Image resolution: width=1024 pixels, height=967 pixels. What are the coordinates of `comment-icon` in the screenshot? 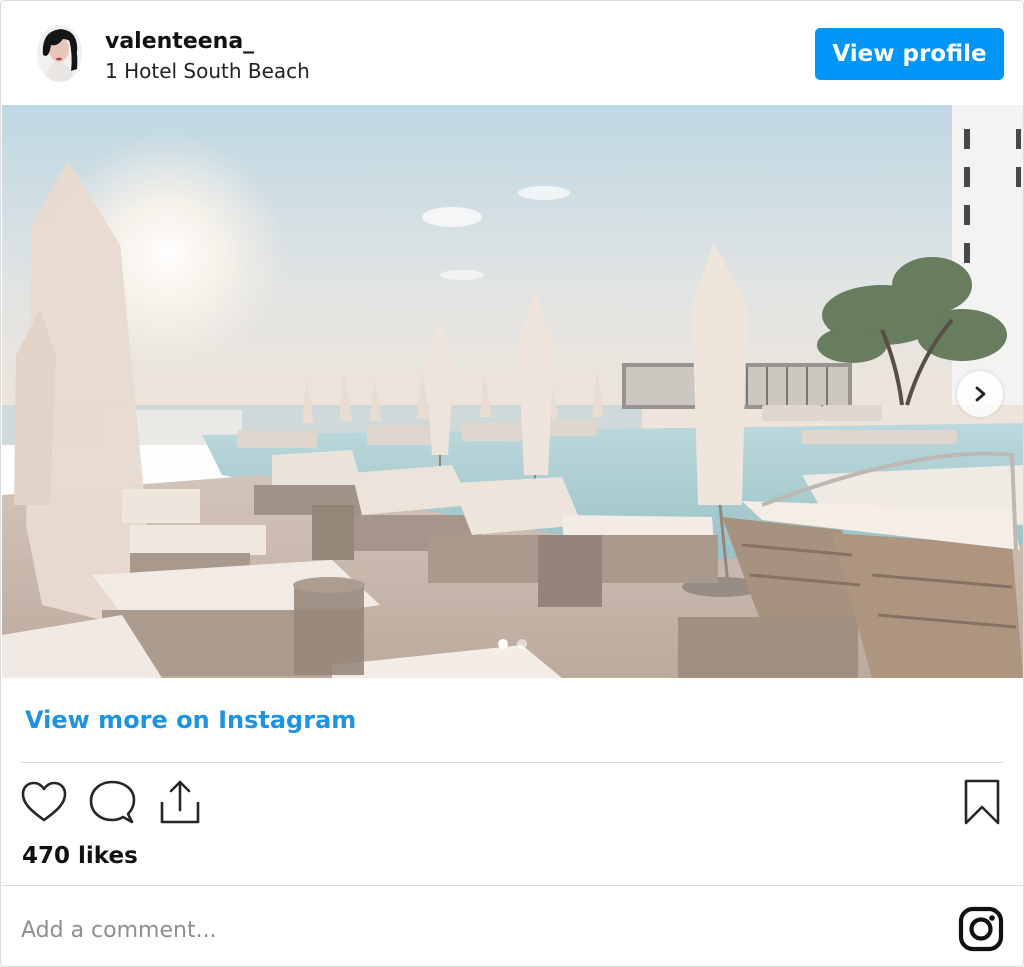 It's located at (112, 802).